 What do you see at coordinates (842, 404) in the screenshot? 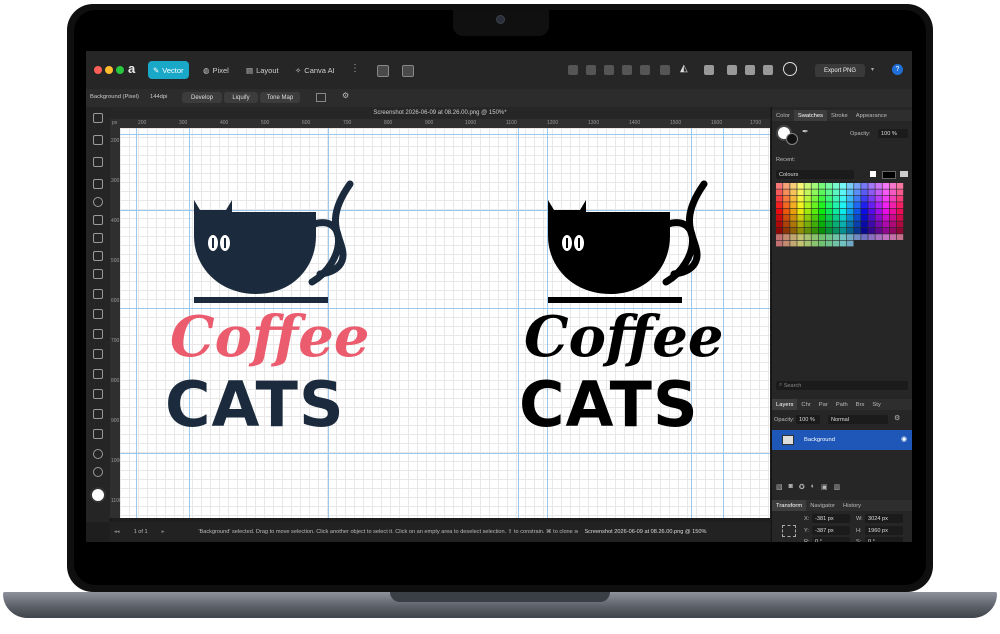
I see `tab-path: Path` at bounding box center [842, 404].